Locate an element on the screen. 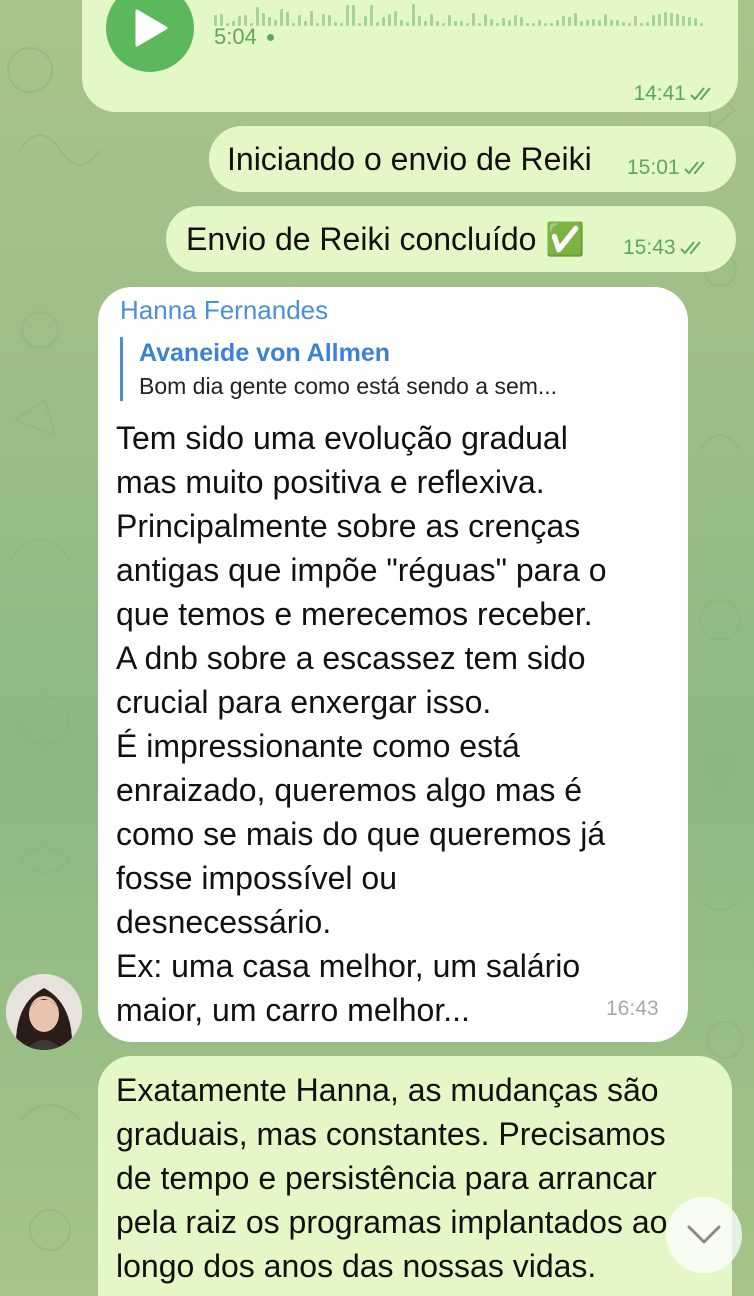 This screenshot has width=754, height=1296. avatar is located at coordinates (44, 1012).